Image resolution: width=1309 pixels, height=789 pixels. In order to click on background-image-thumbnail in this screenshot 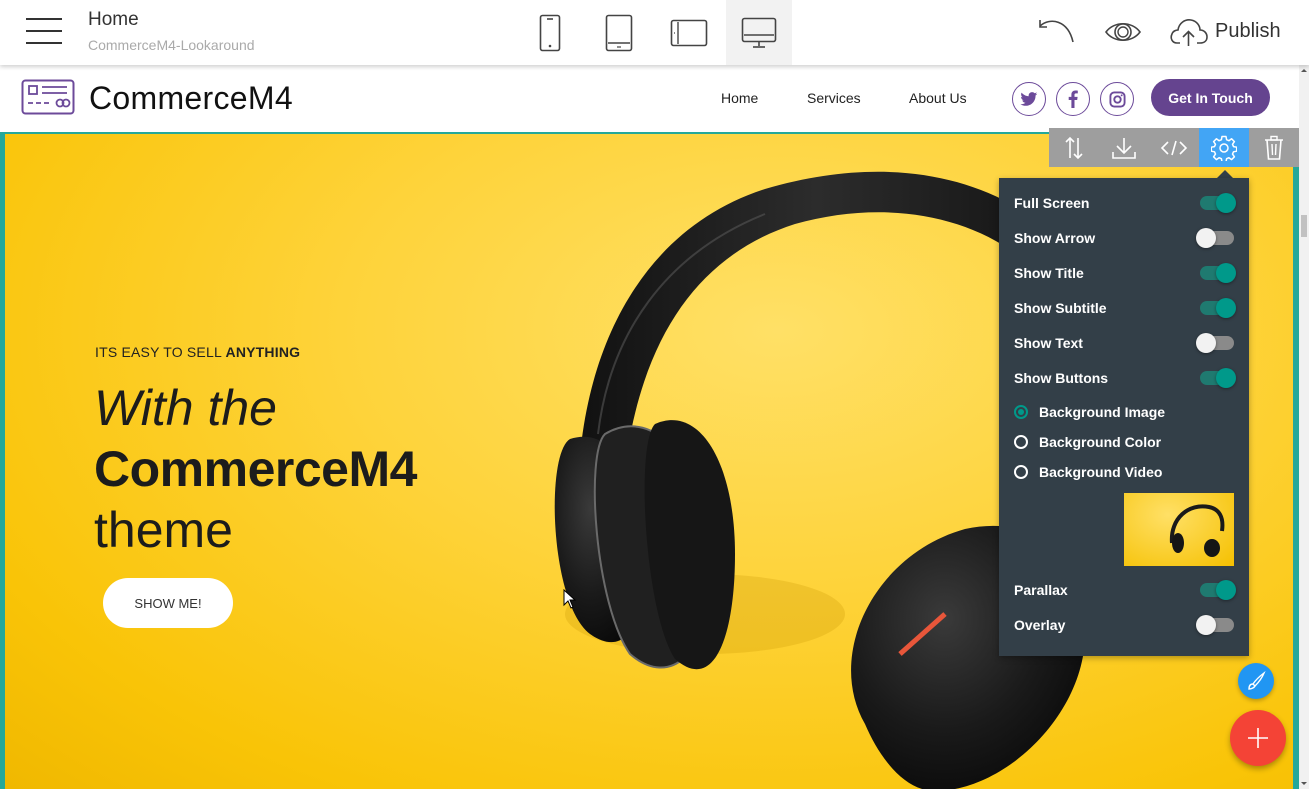, I will do `click(1179, 529)`.